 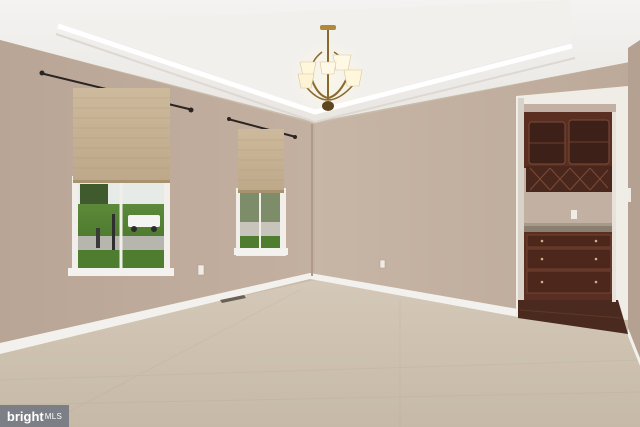 I want to click on window-shade-middle, so click(x=261, y=160).